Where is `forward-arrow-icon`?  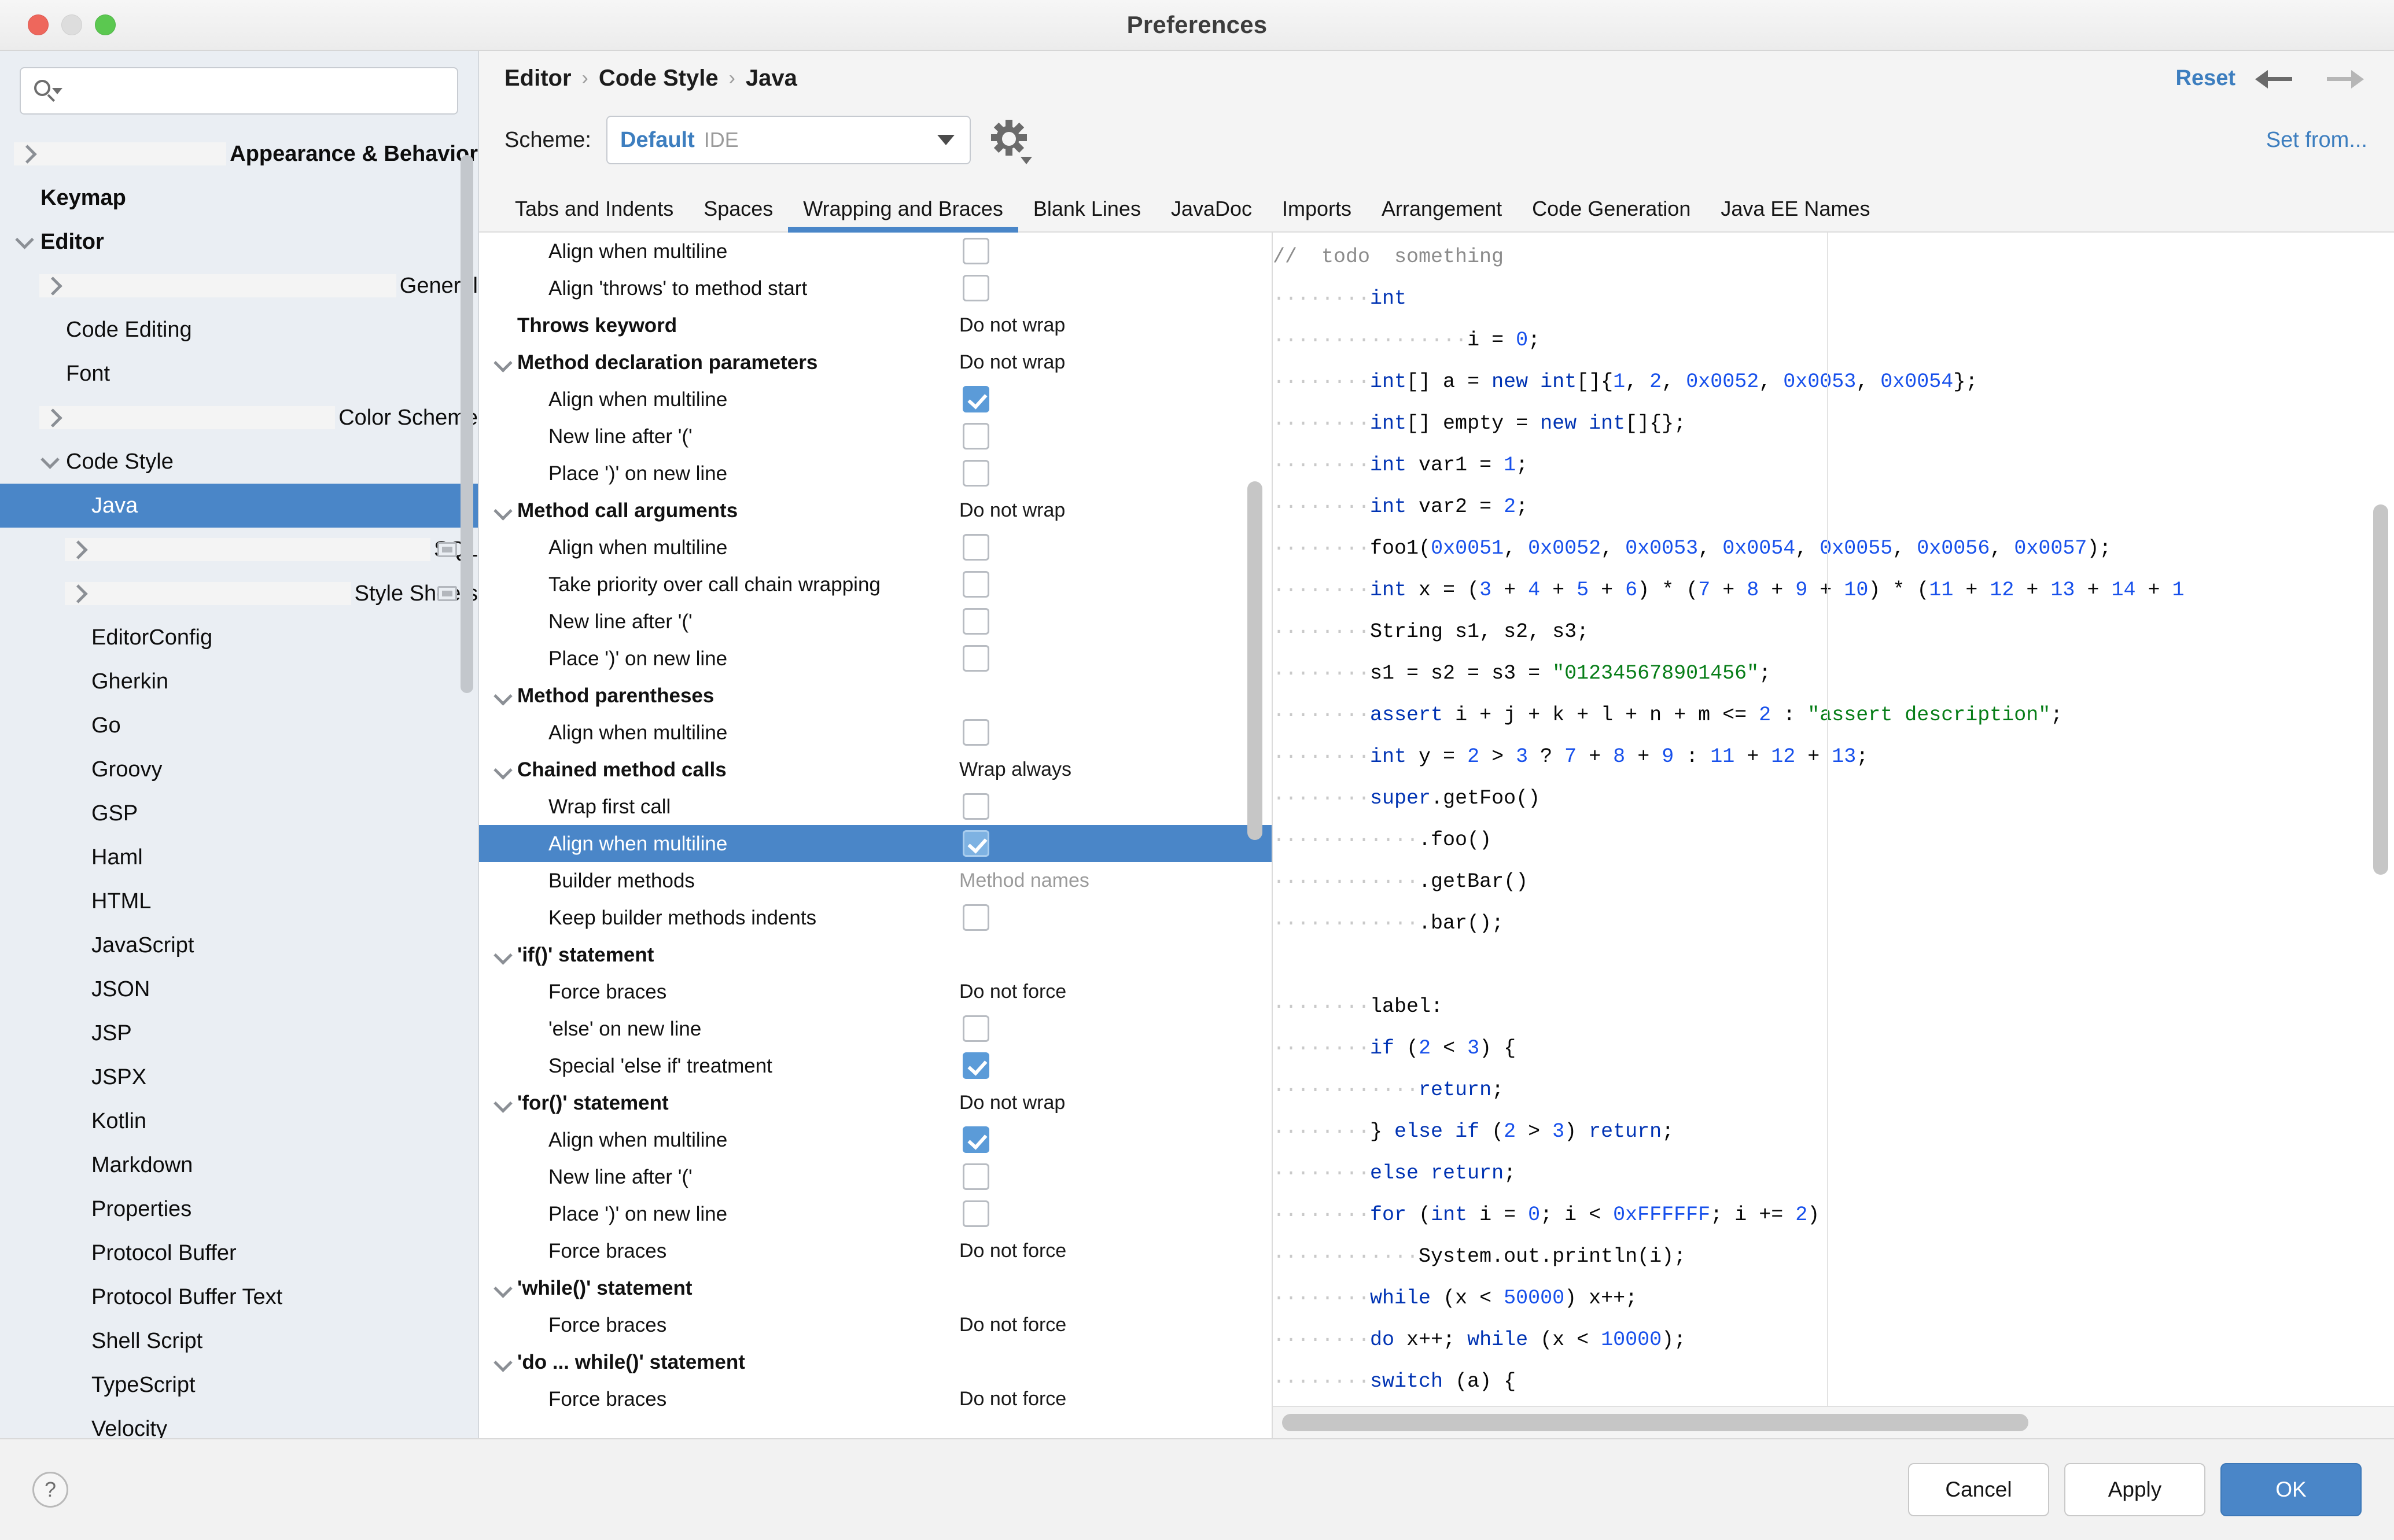
forward-arrow-icon is located at coordinates (2342, 78).